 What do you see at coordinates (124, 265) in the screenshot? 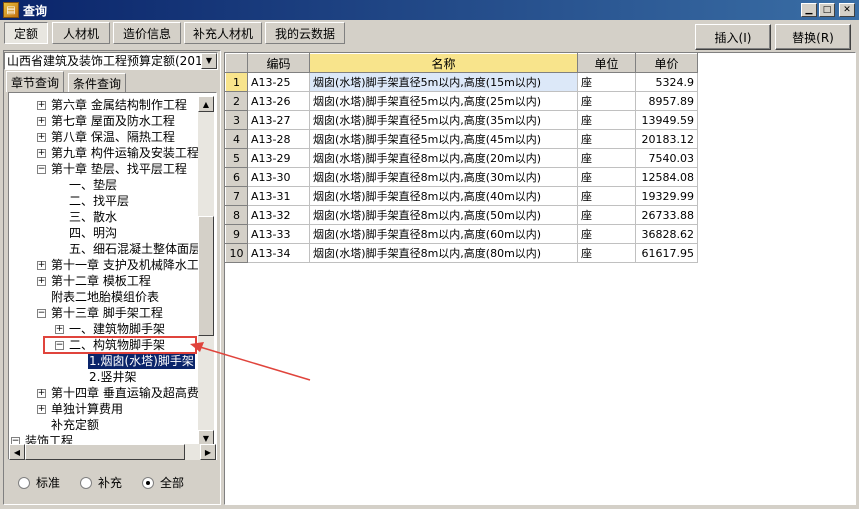
I see `tree-item: + 第十一章 支护及机械降水工程` at bounding box center [124, 265].